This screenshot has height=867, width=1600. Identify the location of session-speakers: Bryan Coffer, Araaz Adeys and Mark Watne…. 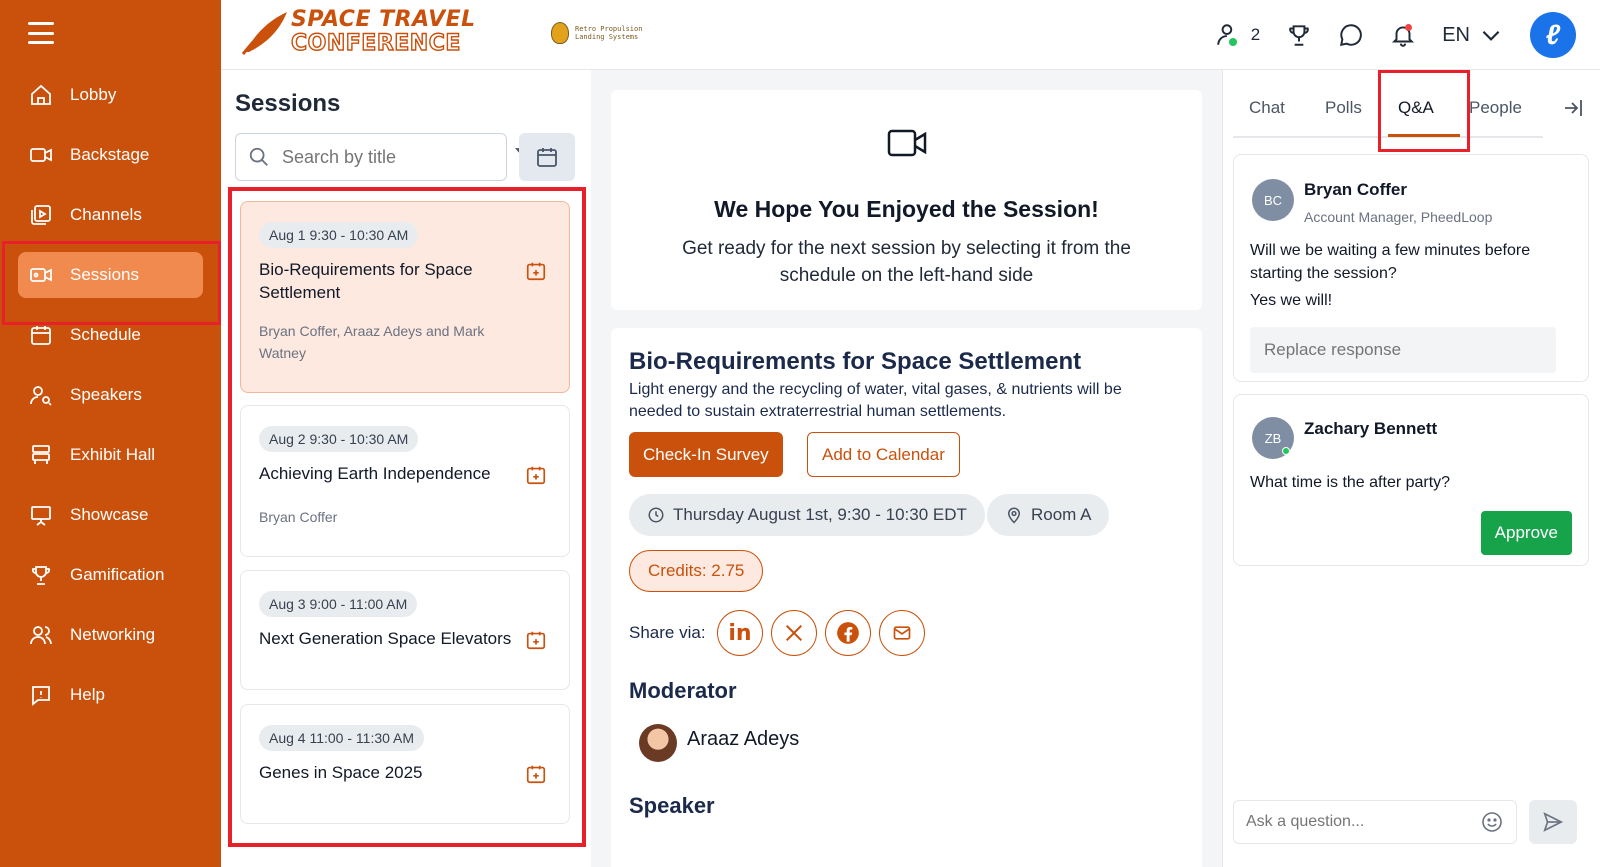
(372, 342).